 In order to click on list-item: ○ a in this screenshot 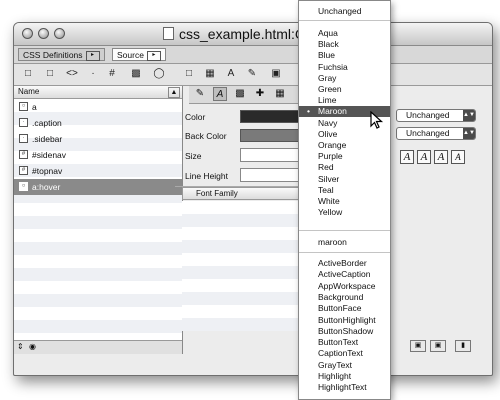, I will do `click(98, 107)`.